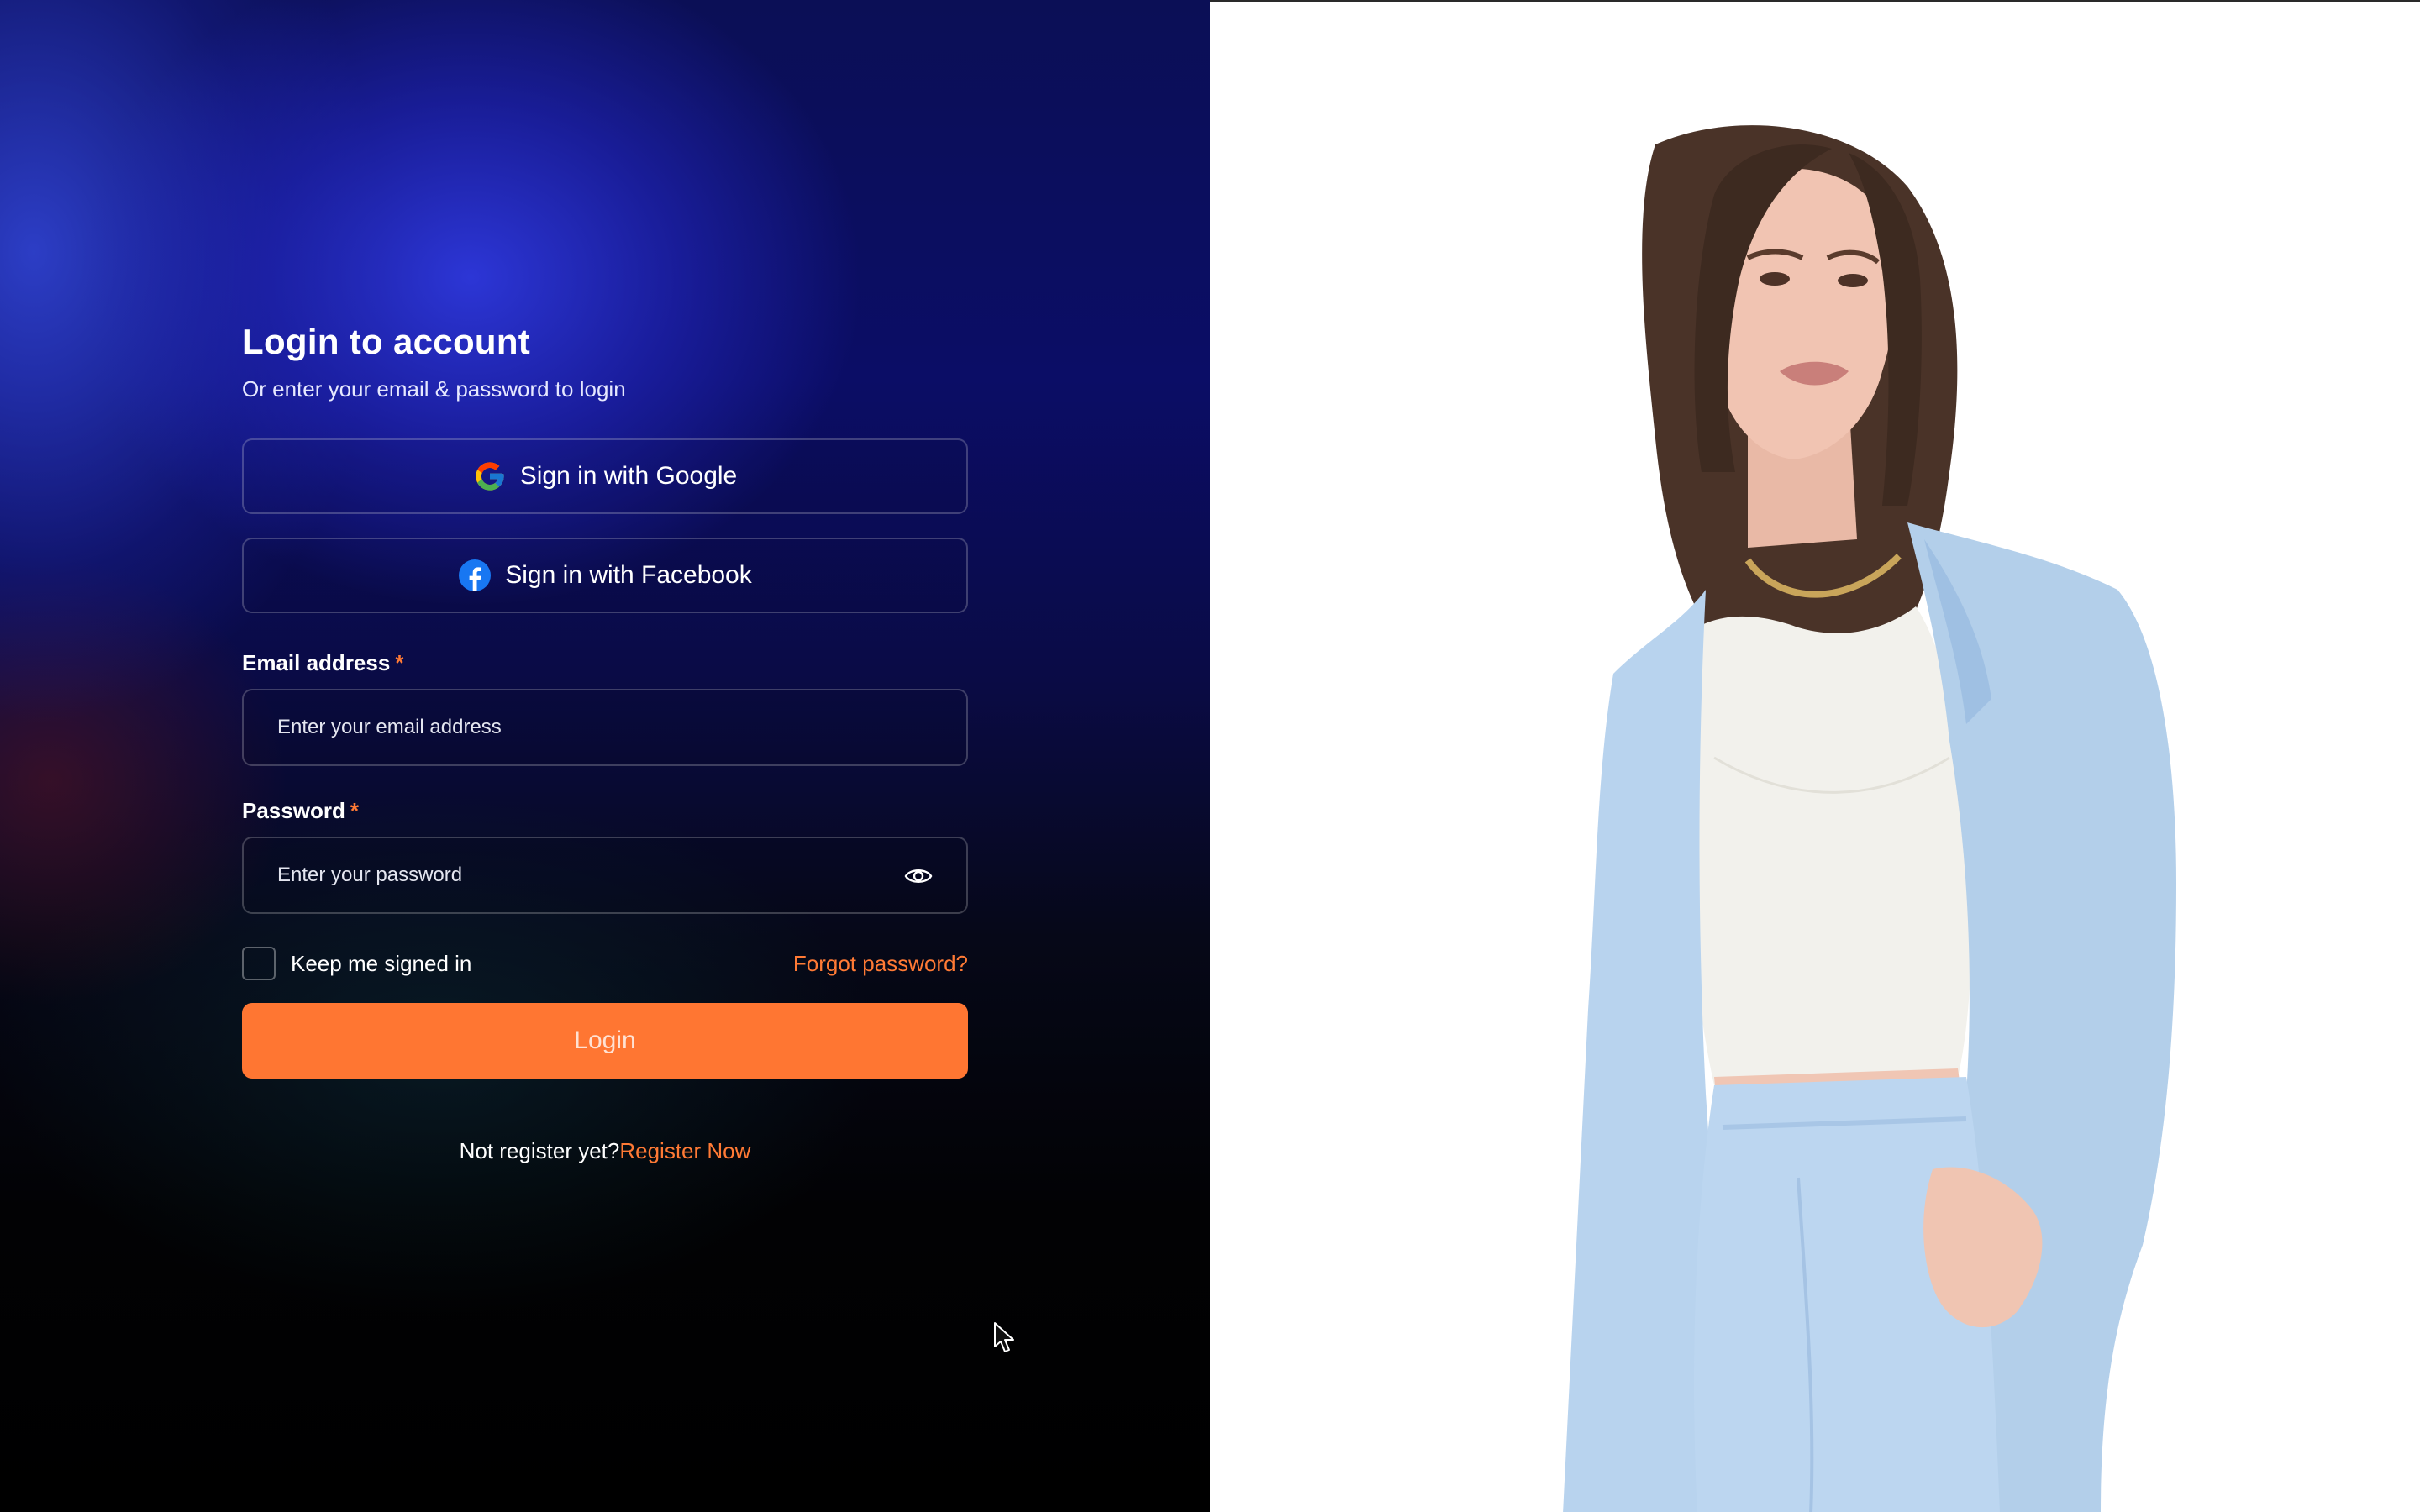 The height and width of the screenshot is (1512, 2420). I want to click on email-required-mark: *, so click(399, 662).